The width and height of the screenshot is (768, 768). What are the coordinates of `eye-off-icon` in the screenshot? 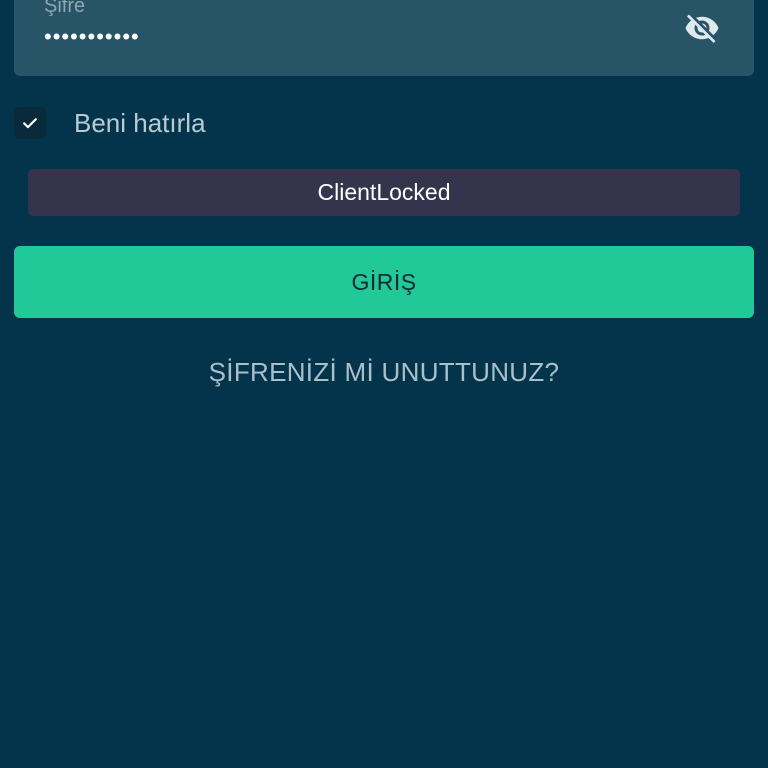 It's located at (702, 28).